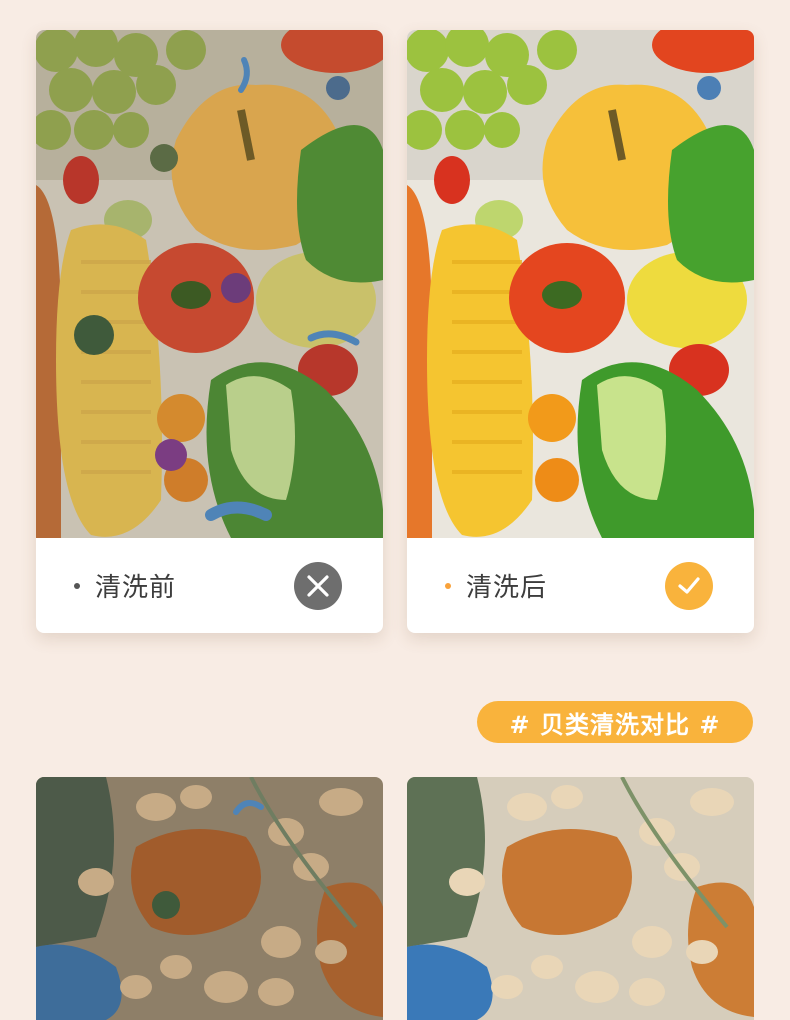 The width and height of the screenshot is (790, 1020). What do you see at coordinates (615, 722) in the screenshot?
I see `shellfish-comparison-tag: # 贝类清洗对比 #` at bounding box center [615, 722].